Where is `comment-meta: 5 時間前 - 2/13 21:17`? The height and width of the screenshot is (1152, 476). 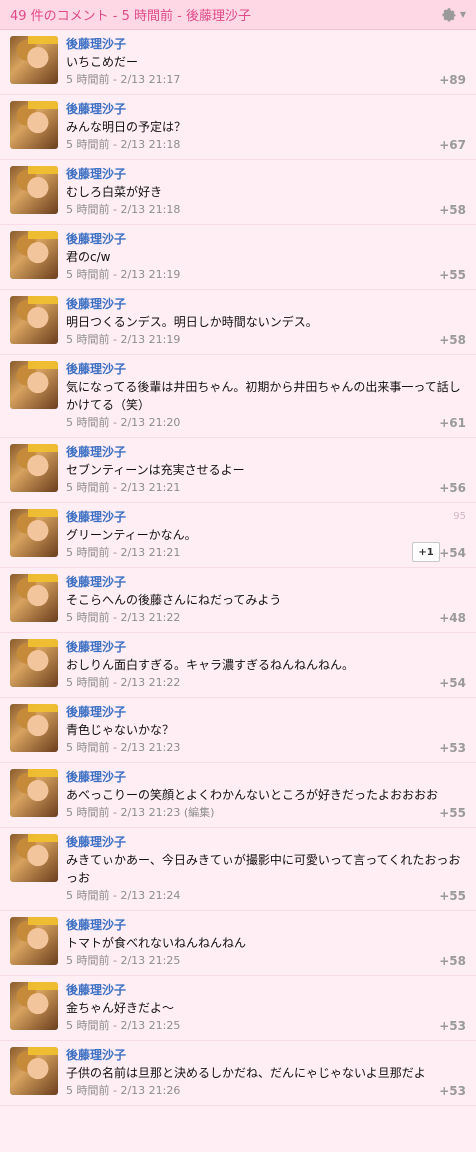 comment-meta: 5 時間前 - 2/13 21:17 is located at coordinates (267, 80).